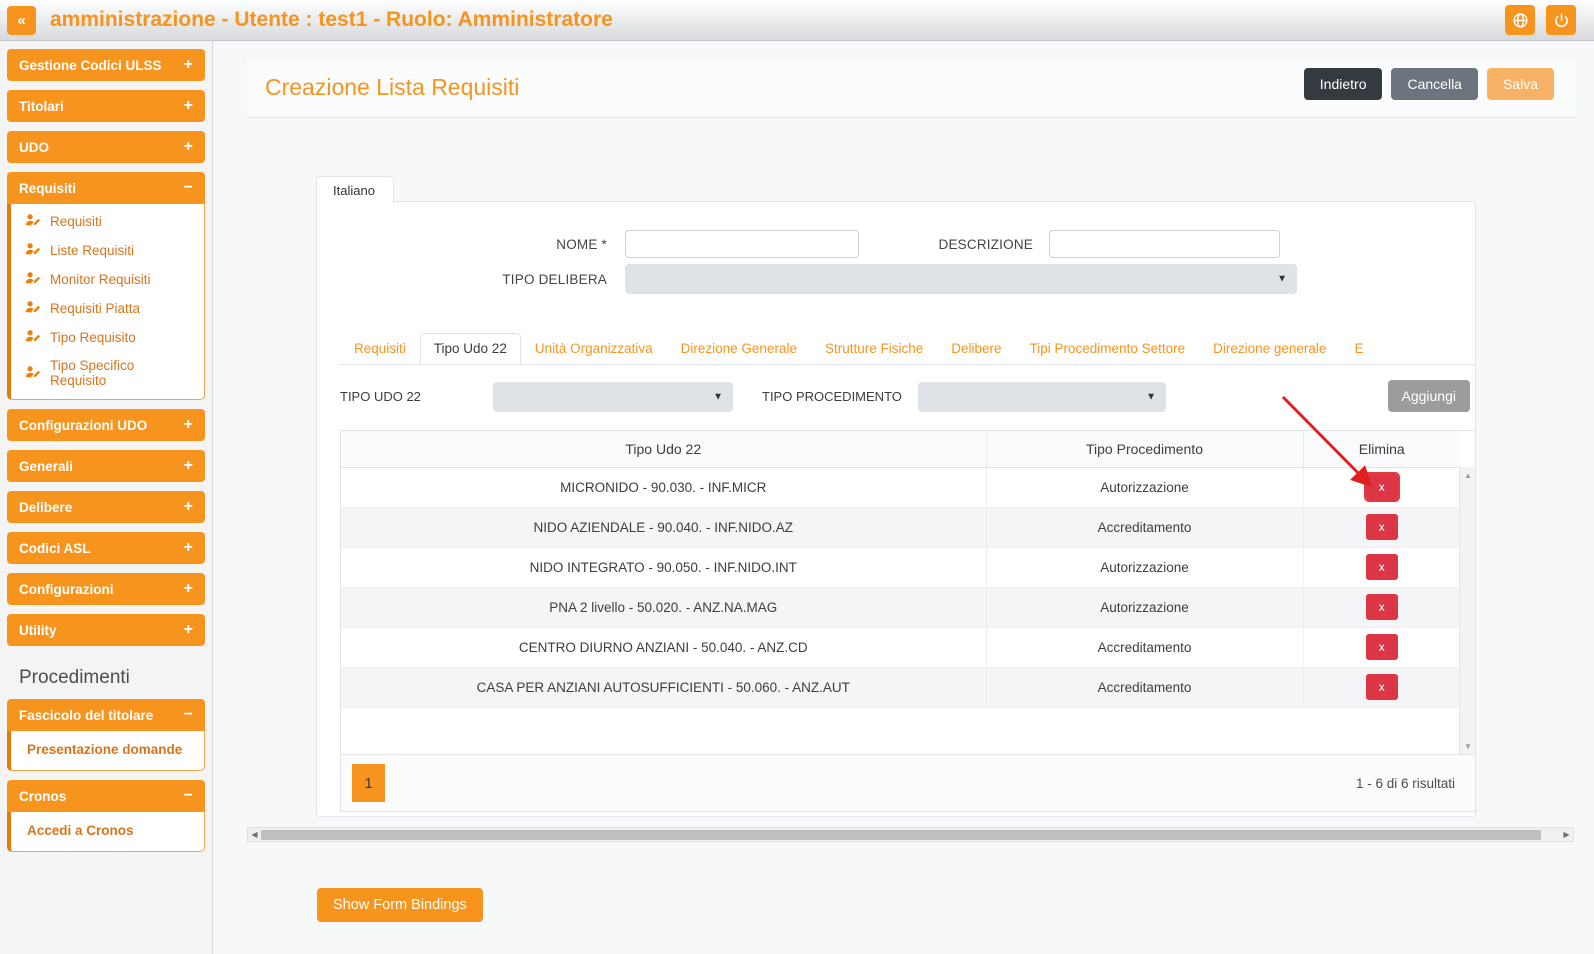 The image size is (1594, 954). I want to click on sidebar-group-label: Delibere, so click(46, 507).